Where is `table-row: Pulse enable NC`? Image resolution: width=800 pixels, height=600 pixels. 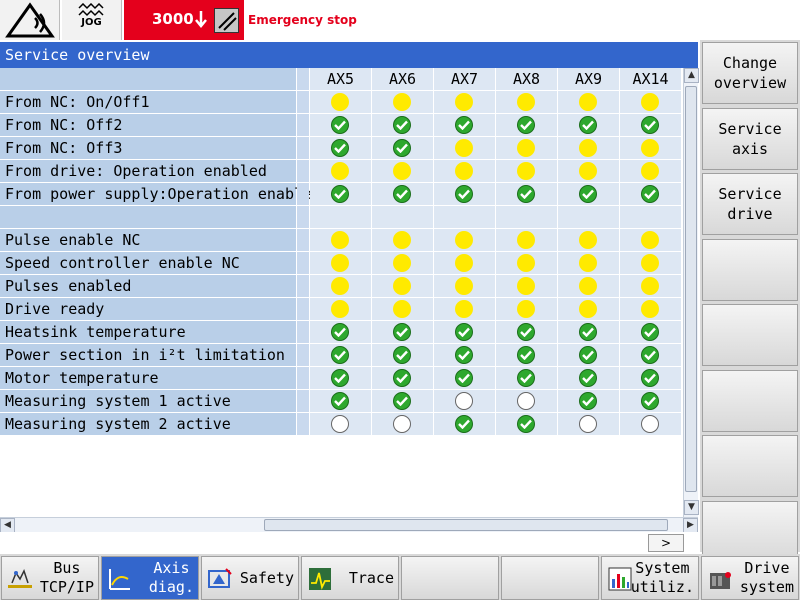
table-row: Pulse enable NC is located at coordinates (341, 240).